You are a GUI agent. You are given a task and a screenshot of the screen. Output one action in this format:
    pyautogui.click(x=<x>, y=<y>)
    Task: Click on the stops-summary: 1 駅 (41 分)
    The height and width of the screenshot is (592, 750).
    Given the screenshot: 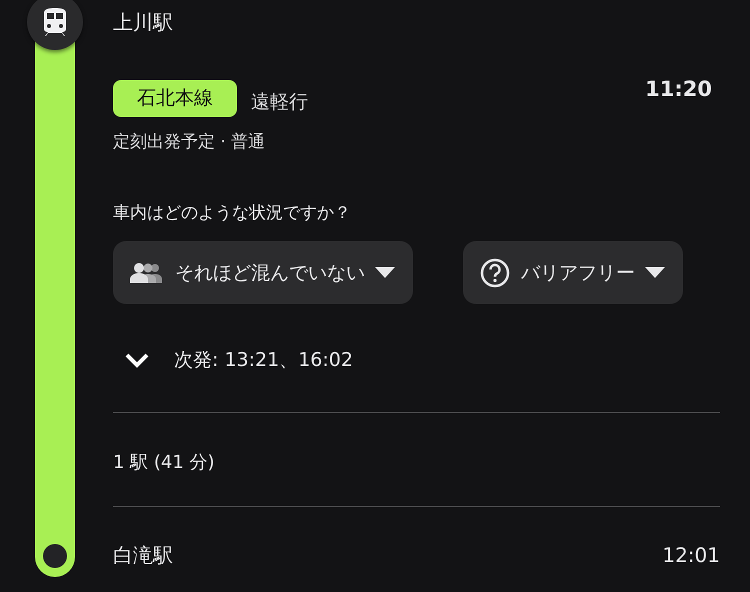 What is the action you would take?
    pyautogui.click(x=416, y=463)
    